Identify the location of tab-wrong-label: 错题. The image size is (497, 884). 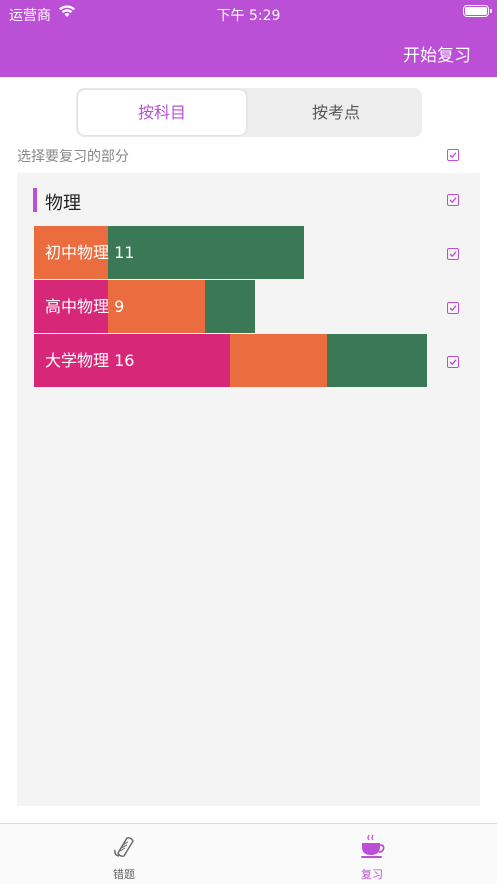
(124, 874).